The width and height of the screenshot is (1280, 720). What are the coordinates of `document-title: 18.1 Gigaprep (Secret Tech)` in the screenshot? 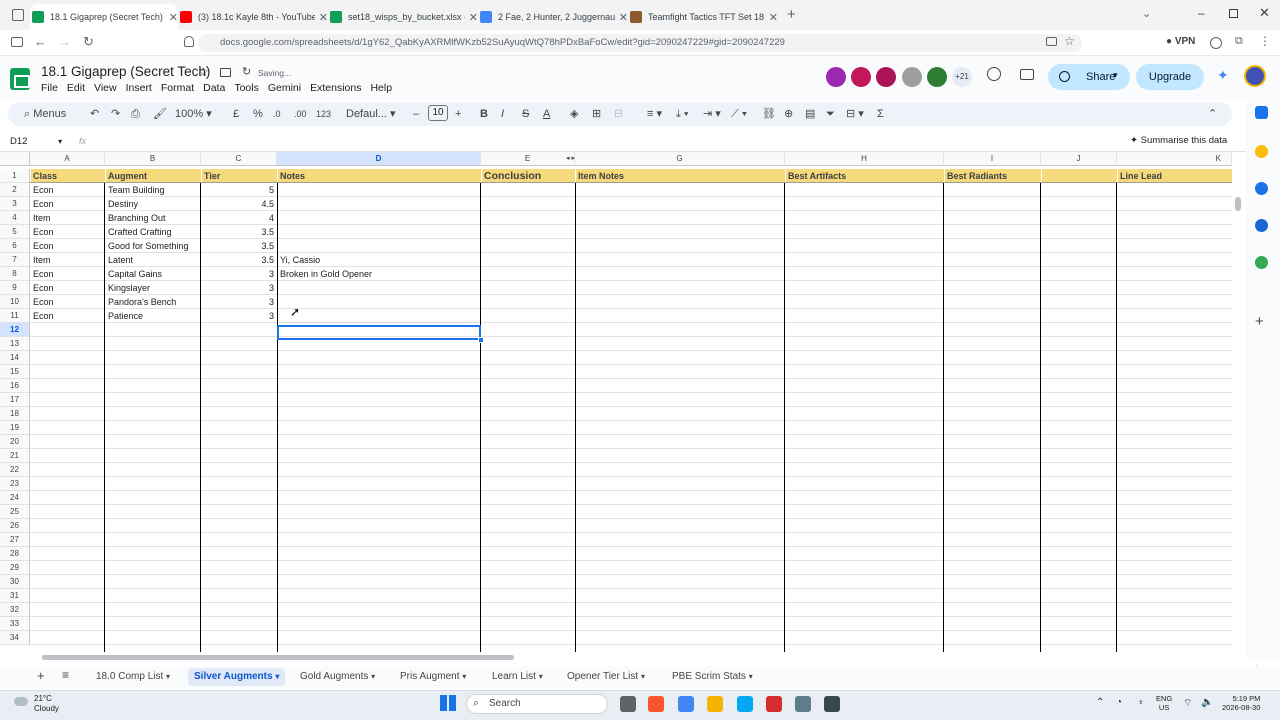 It's located at (125, 71).